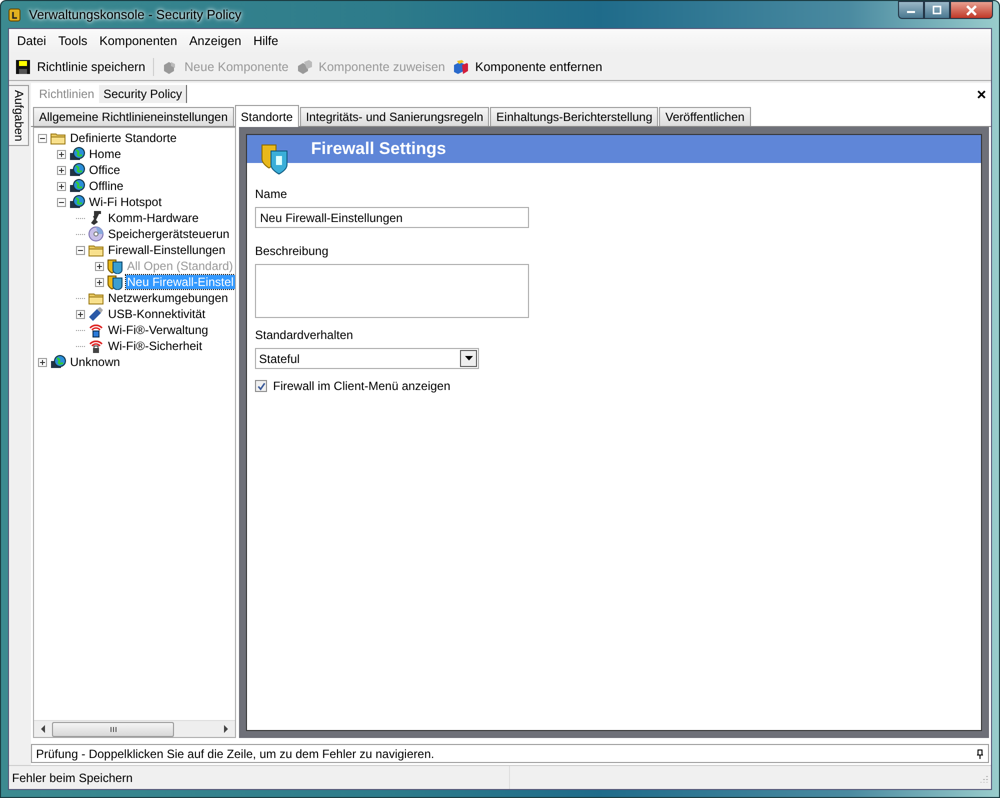 This screenshot has width=1000, height=798. What do you see at coordinates (911, 10) in the screenshot?
I see `minimize-button` at bounding box center [911, 10].